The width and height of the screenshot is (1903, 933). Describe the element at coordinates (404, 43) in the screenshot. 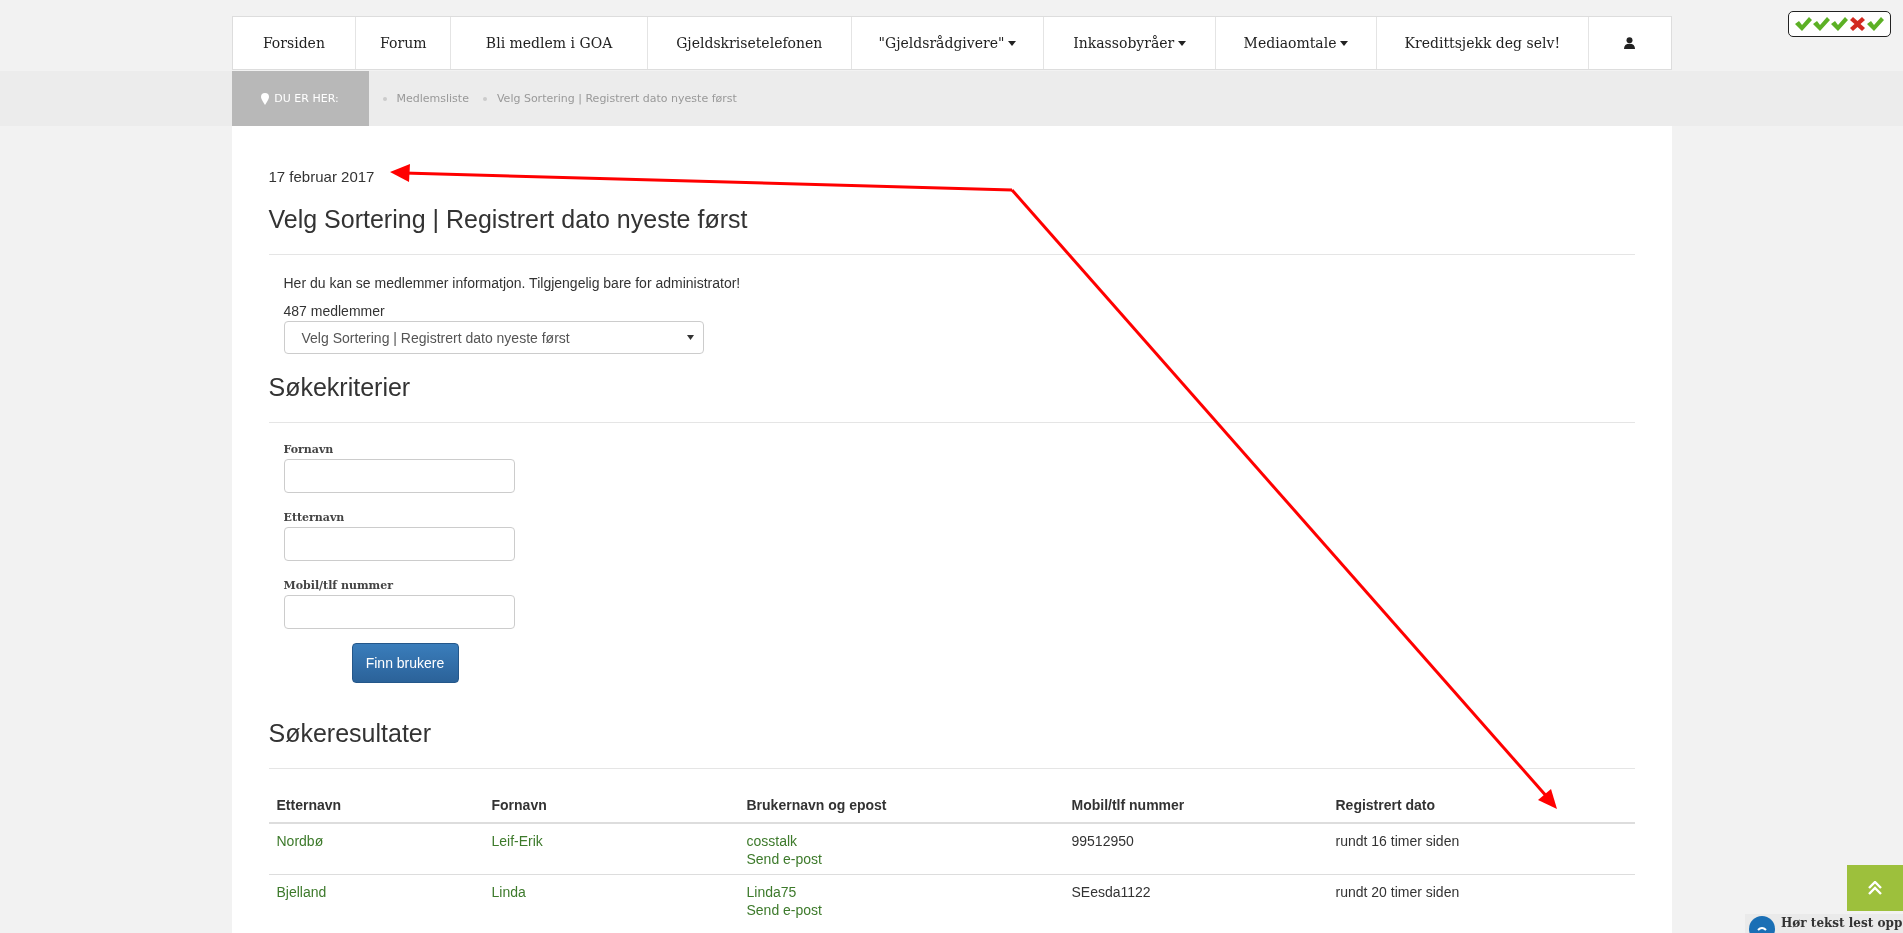

I see `nav-link: Forum` at that location.